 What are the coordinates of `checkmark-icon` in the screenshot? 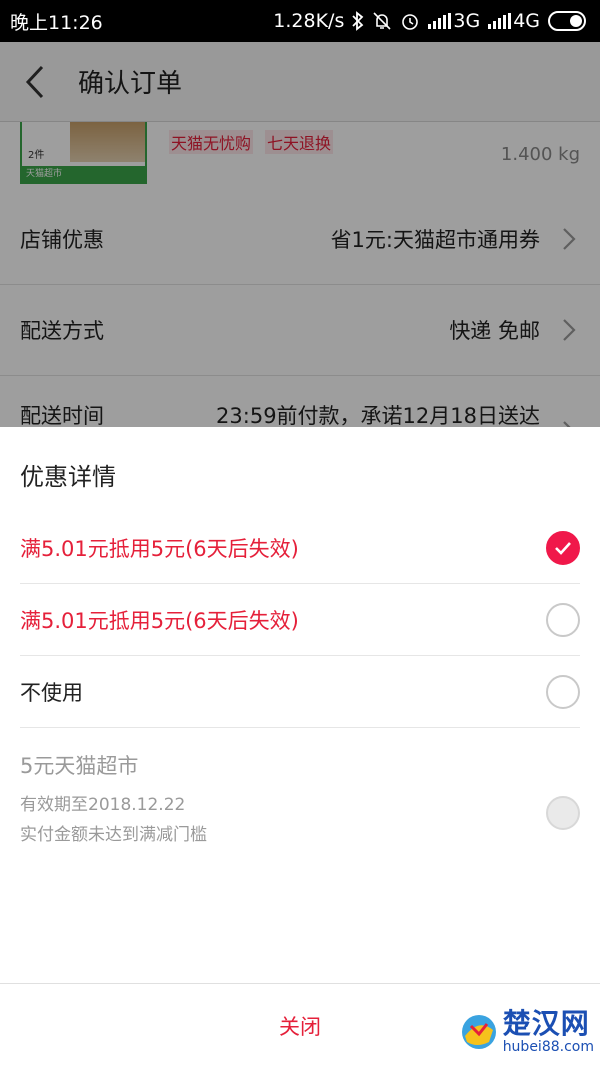 It's located at (563, 548).